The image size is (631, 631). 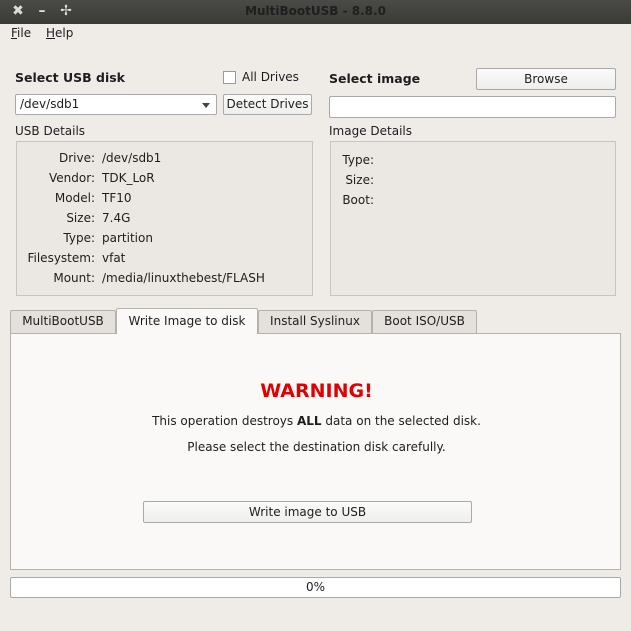 I want to click on filesystem-value: vfat, so click(x=114, y=258).